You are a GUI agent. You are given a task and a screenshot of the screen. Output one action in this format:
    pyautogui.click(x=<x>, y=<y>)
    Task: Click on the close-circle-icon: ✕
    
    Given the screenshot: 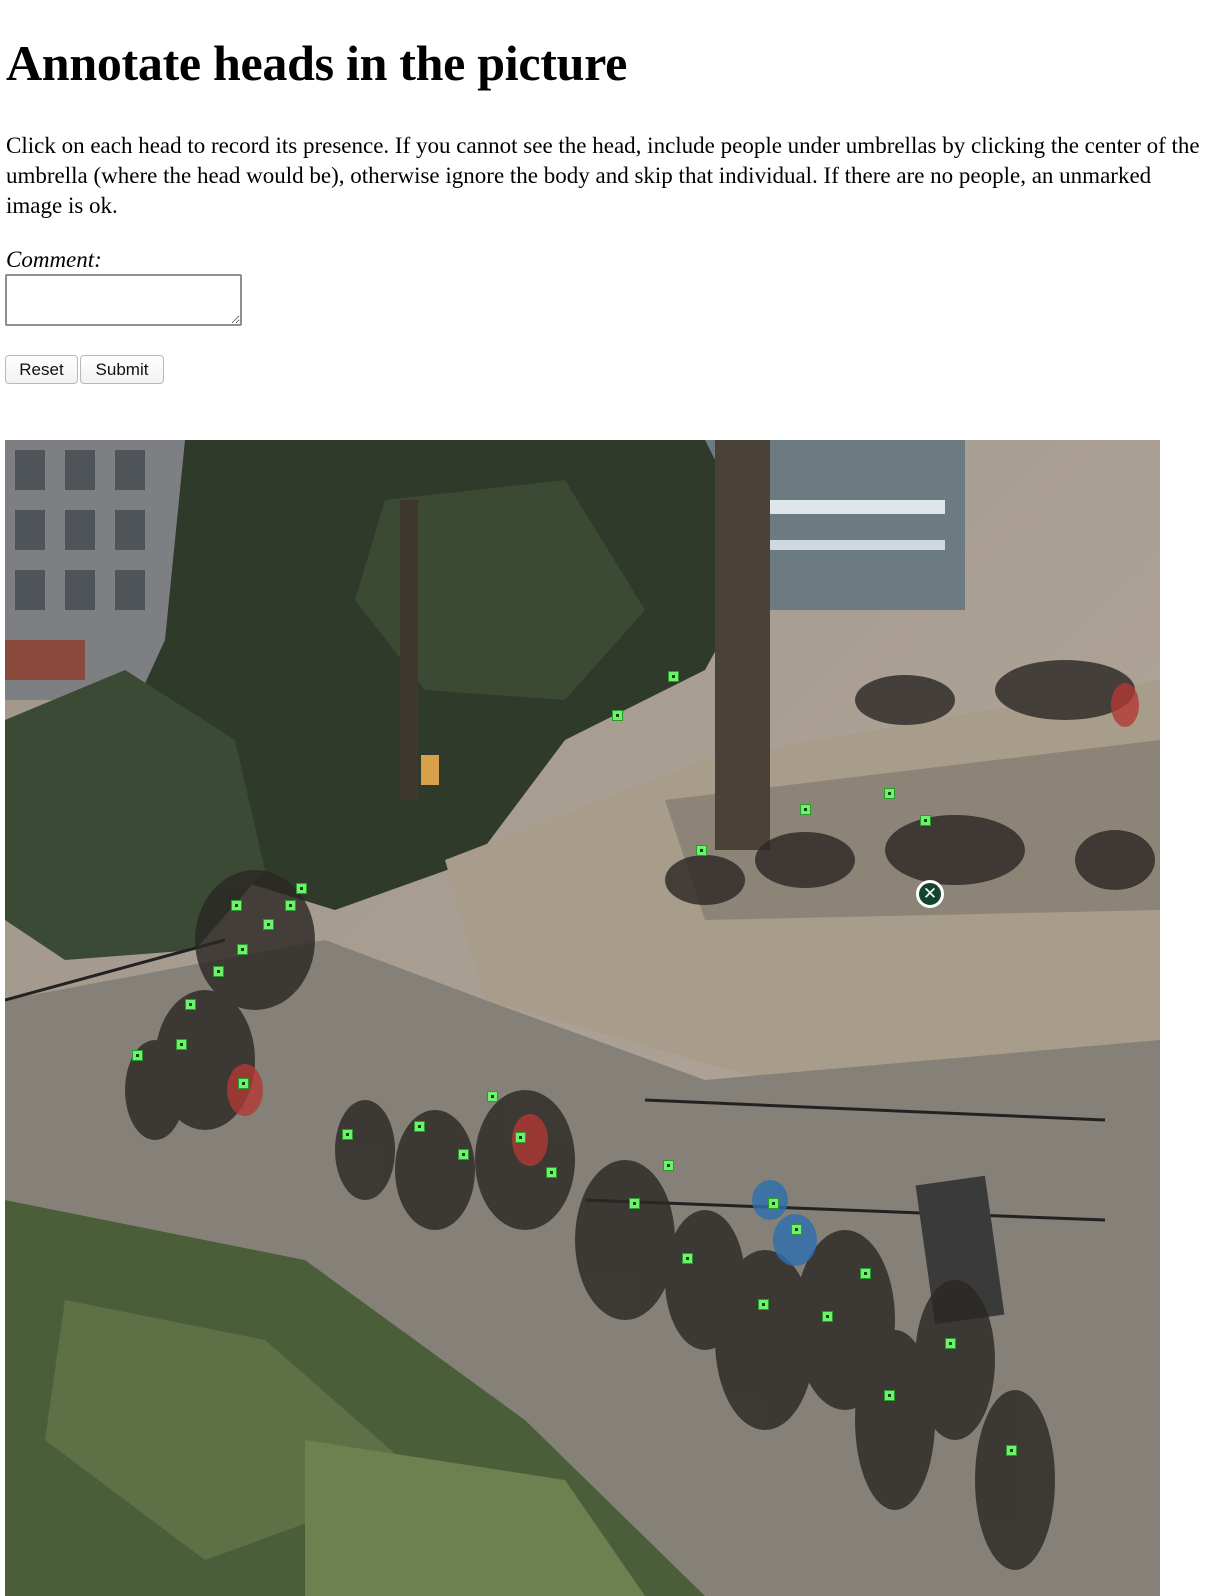 What is the action you would take?
    pyautogui.click(x=930, y=894)
    